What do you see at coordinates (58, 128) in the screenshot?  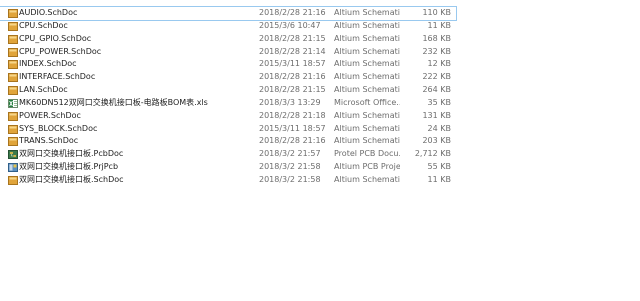 I see `file-name: SYS_BLOCK.SchDoc` at bounding box center [58, 128].